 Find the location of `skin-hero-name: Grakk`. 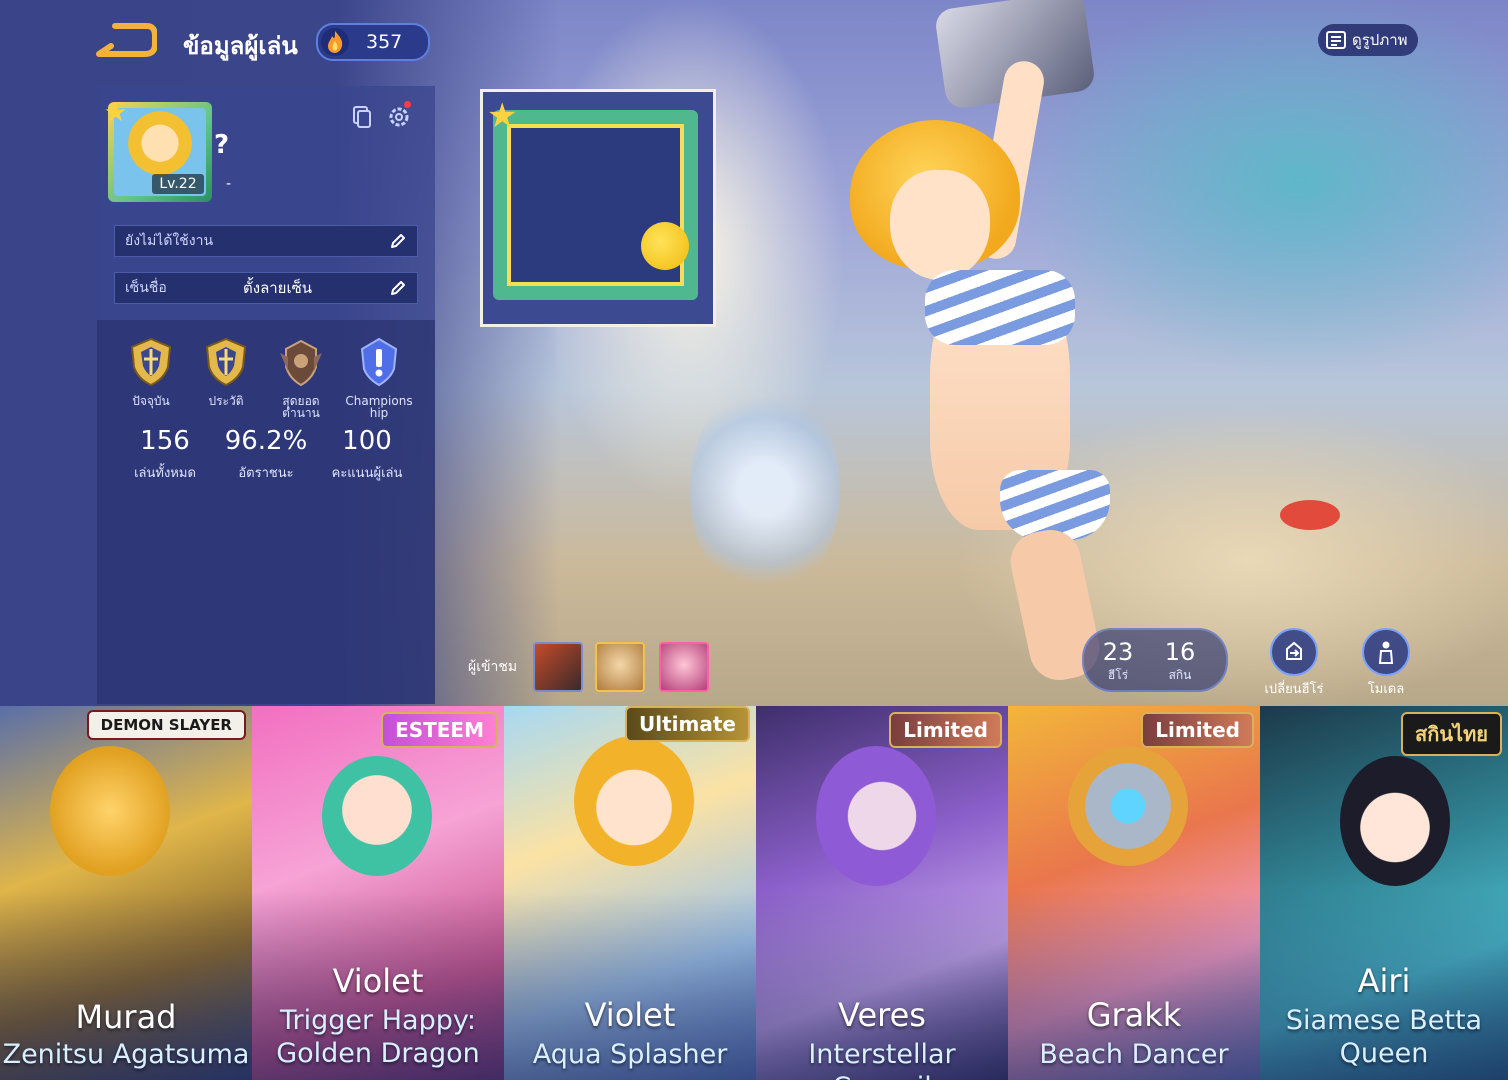

skin-hero-name: Grakk is located at coordinates (1134, 1015).